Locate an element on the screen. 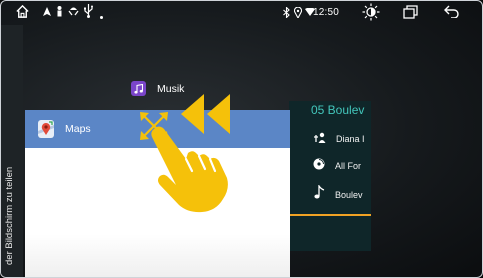  song-title: 05 Boulev is located at coordinates (338, 110).